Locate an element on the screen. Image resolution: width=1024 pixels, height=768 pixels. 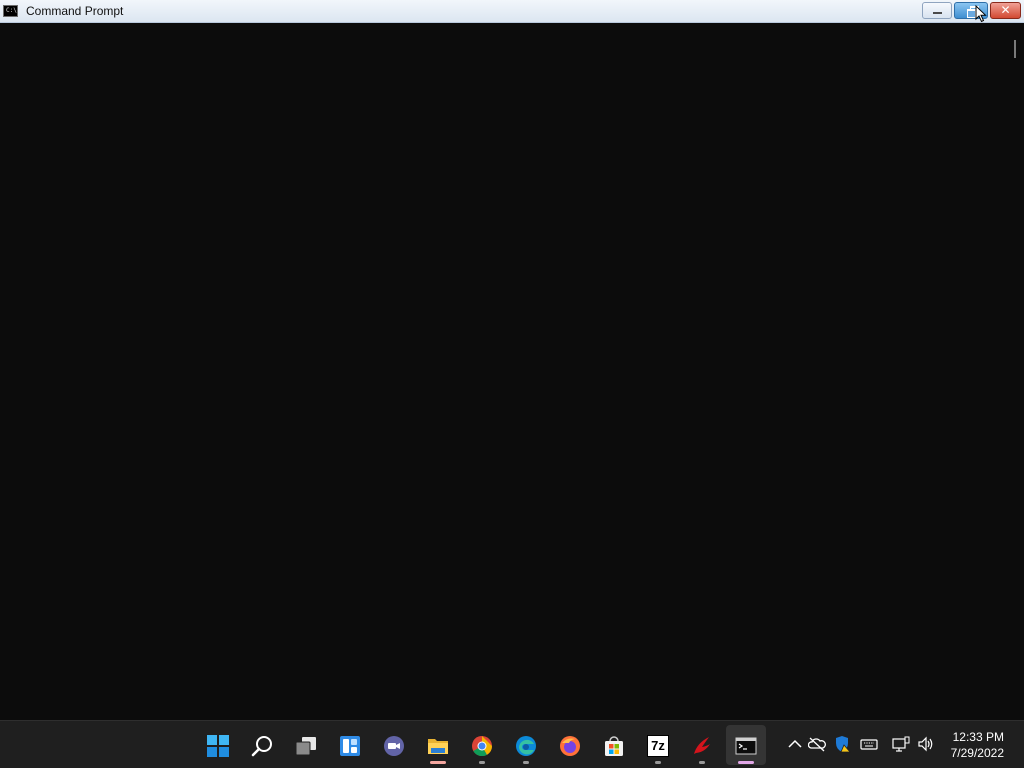
clock-date: 7/29/2022 is located at coordinates (977, 753).